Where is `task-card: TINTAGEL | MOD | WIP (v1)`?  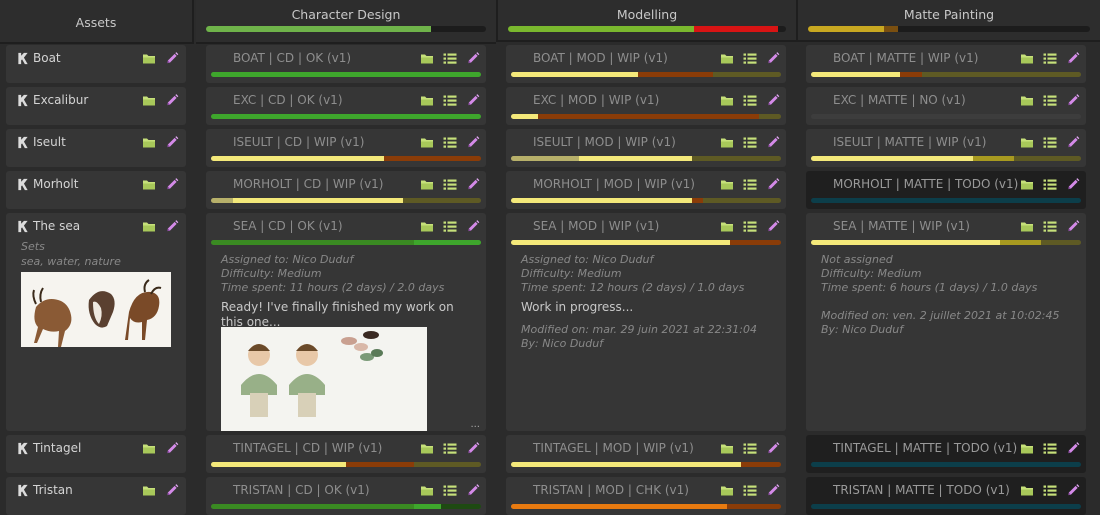 task-card: TINTAGEL | MOD | WIP (v1) is located at coordinates (646, 454).